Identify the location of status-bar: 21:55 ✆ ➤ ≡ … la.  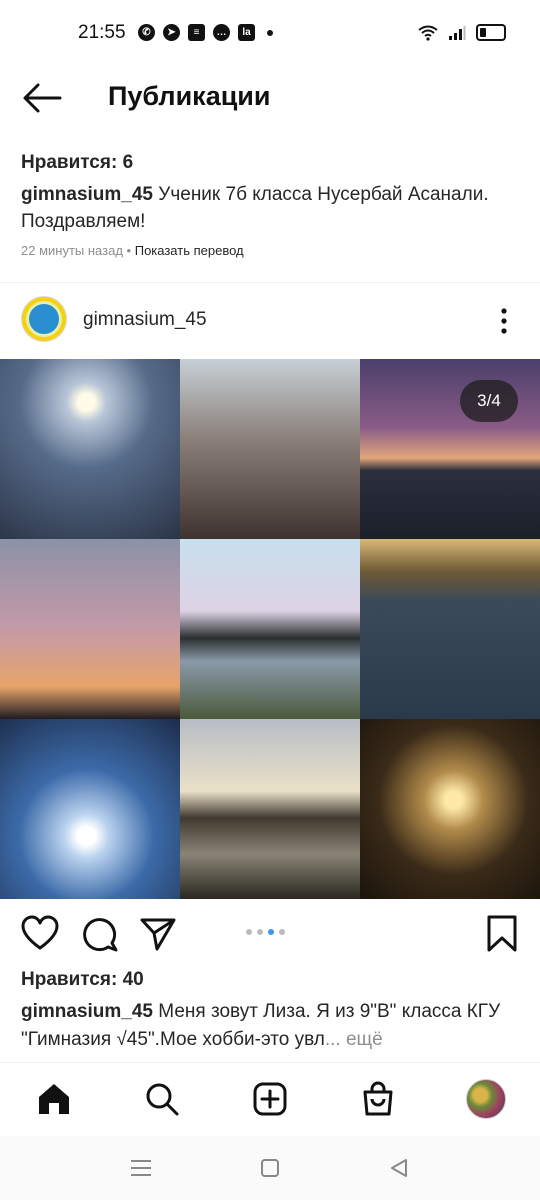
(270, 34).